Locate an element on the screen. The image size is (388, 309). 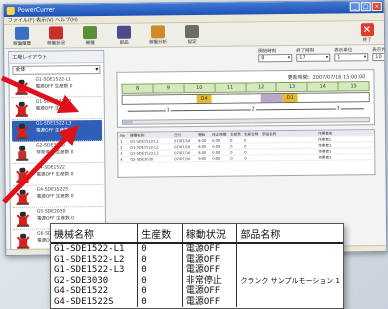
axis-mark: 1 is located at coordinates (168, 110).